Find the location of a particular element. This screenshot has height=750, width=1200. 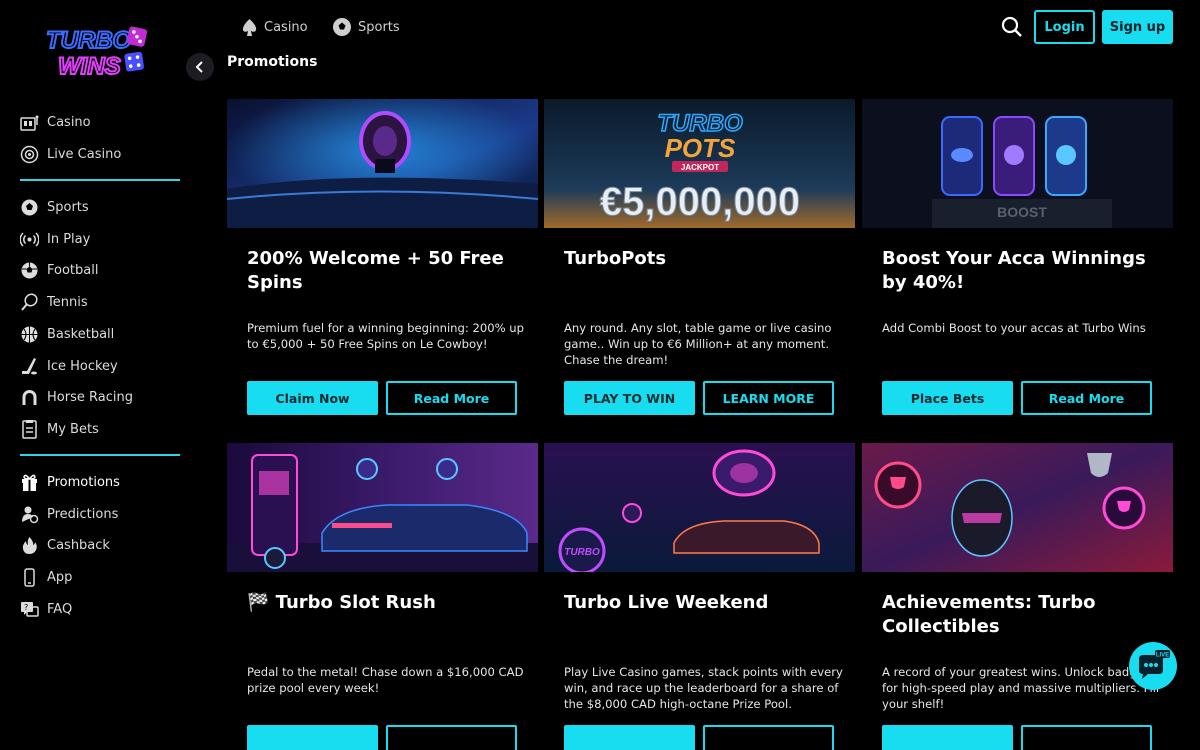

sidebar-item-casino: Casino is located at coordinates (55, 122).